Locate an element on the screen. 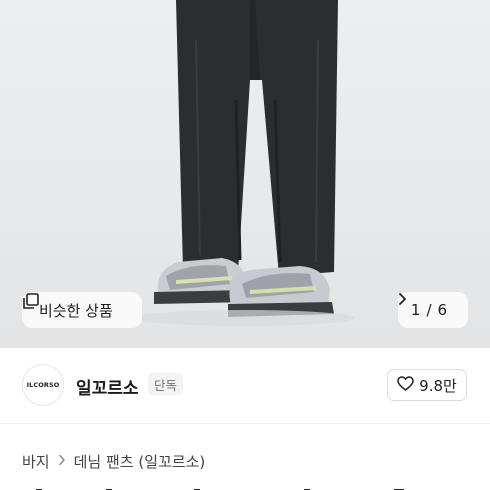 Image resolution: width=490 pixels, height=490 pixels. similar-products-button: 비슷한 상품 is located at coordinates (82, 310).